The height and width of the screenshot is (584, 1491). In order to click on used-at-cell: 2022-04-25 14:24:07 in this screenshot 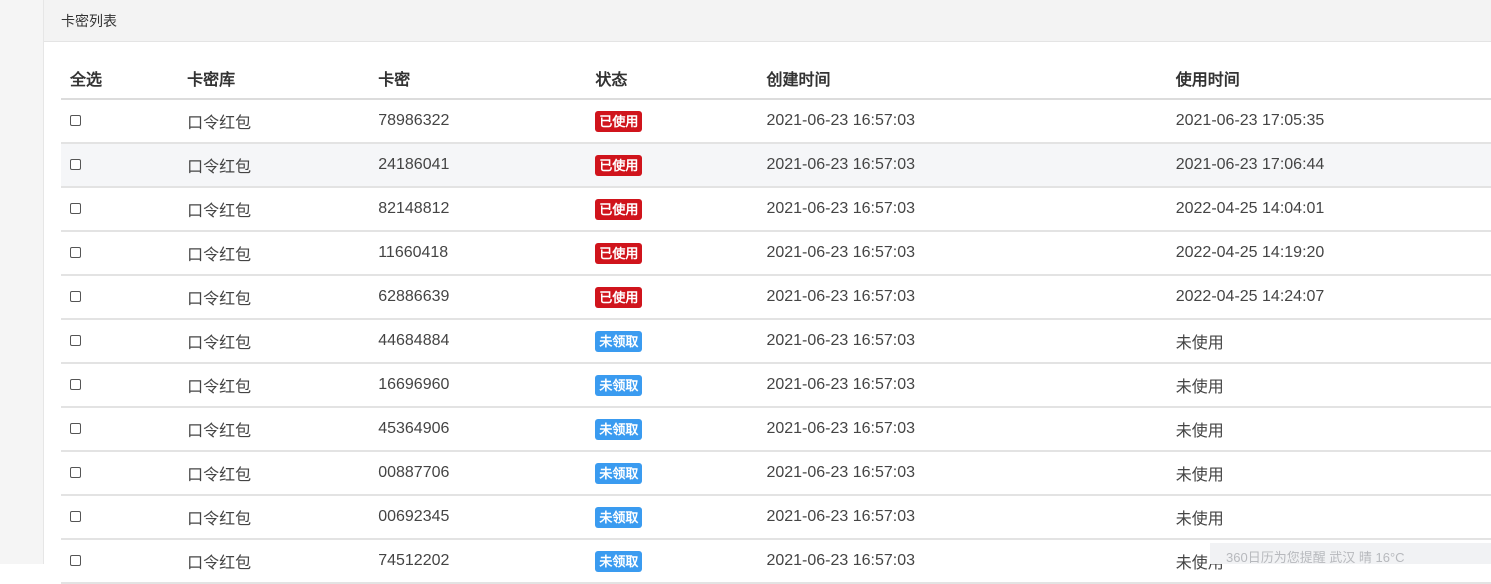, I will do `click(1333, 297)`.